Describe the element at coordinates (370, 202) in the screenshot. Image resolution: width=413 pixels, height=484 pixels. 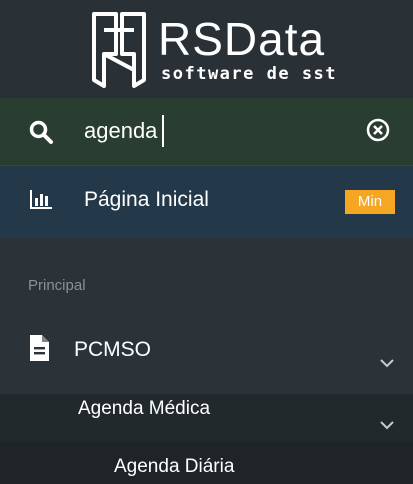
I see `status-badge: Min` at that location.